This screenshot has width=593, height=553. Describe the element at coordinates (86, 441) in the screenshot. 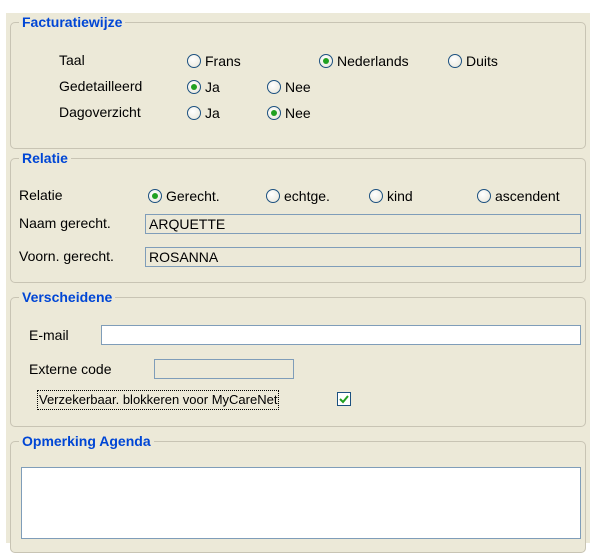

I see `opmerking-agenda-title: Opmerking Agenda` at that location.